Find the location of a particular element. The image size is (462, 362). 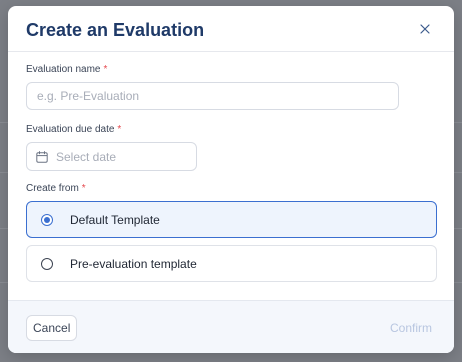

evaluation-name-label-text: Evaluation name is located at coordinates (63, 69).